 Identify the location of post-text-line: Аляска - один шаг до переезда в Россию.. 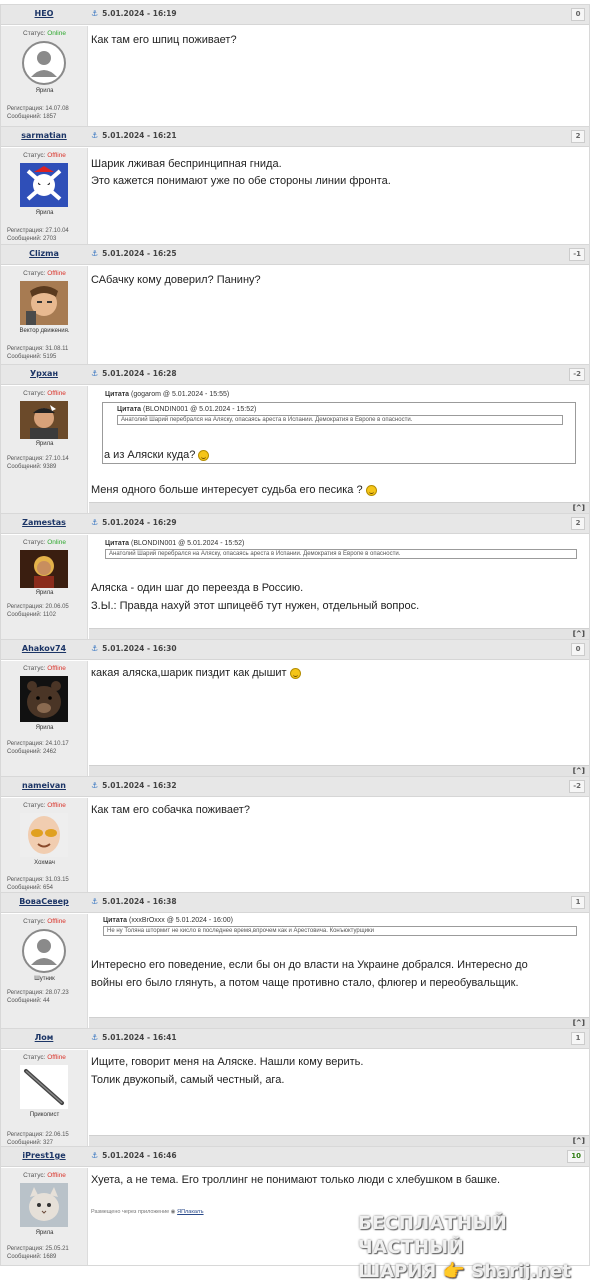
(197, 588).